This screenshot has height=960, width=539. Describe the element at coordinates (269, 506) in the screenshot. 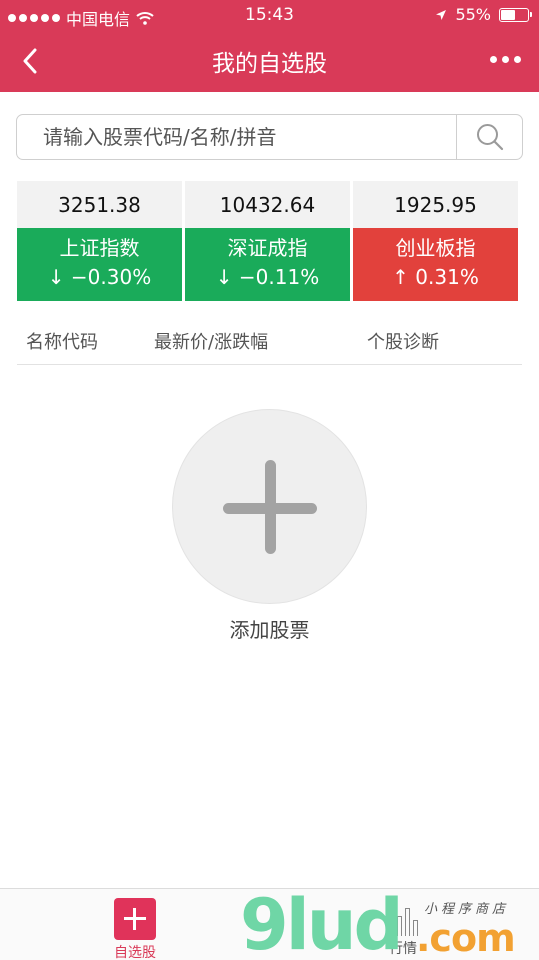

I see `add-stock-button` at that location.